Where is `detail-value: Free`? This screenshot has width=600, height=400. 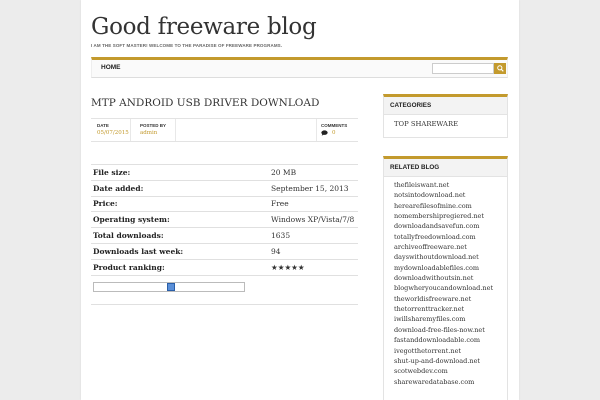
detail-value: Free is located at coordinates (313, 204).